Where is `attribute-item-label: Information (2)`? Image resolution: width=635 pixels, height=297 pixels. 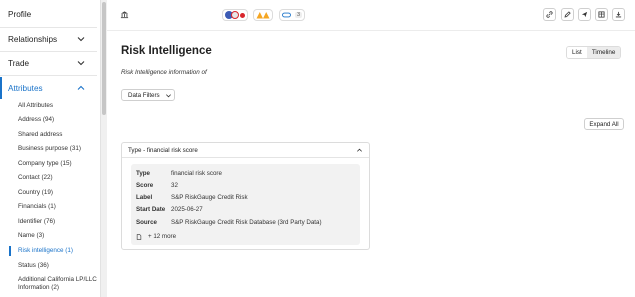
attribute-item-label: Information (2) is located at coordinates (38, 287).